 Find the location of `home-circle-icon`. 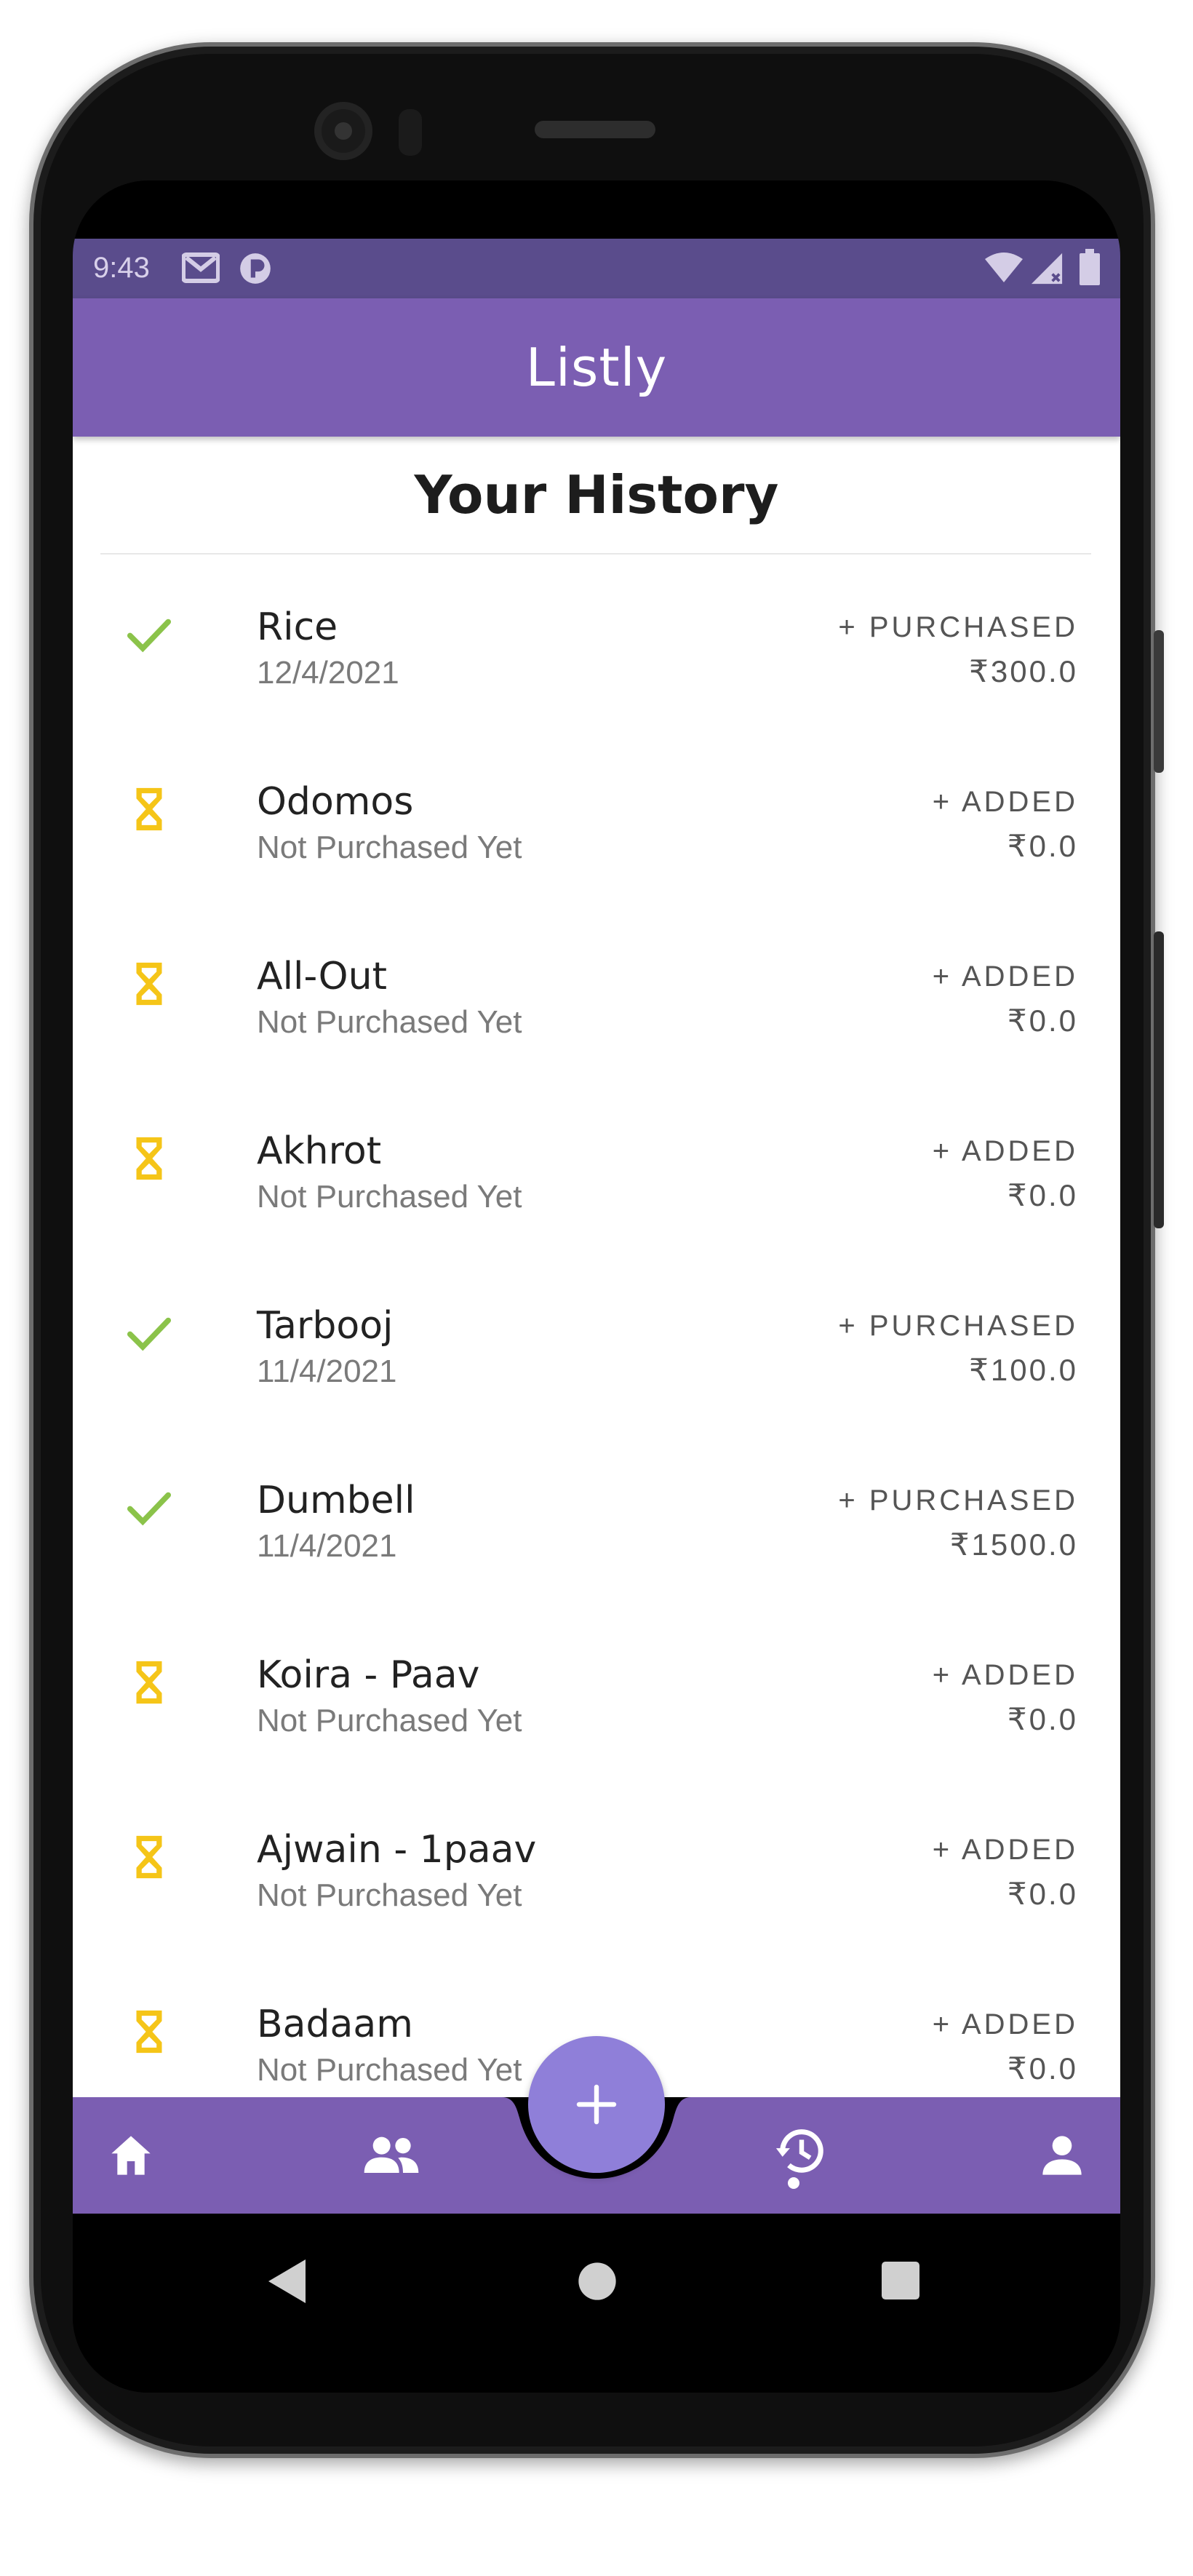

home-circle-icon is located at coordinates (597, 2281).